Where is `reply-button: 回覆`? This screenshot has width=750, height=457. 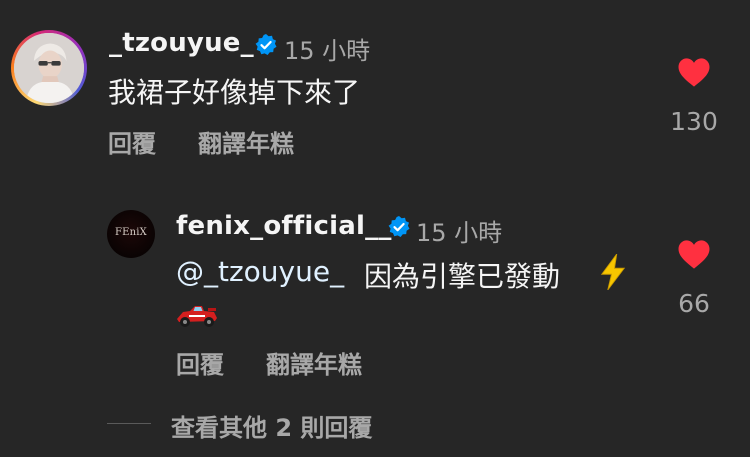 reply-button: 回覆 is located at coordinates (132, 141).